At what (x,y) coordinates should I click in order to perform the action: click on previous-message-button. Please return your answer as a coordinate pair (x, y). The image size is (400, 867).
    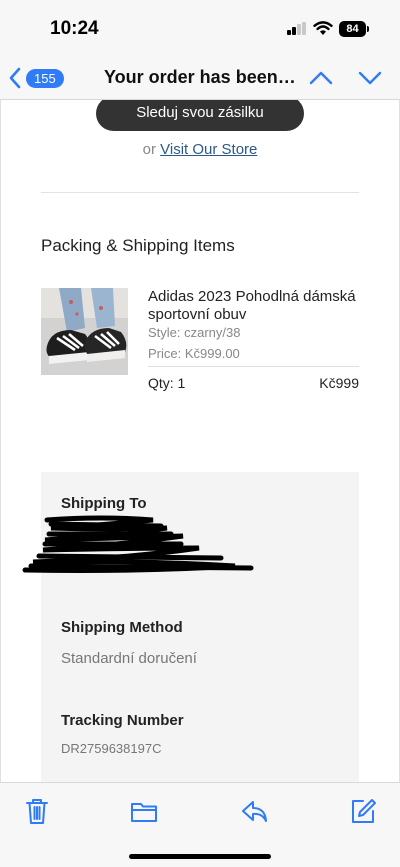
    Looking at the image, I should click on (321, 78).